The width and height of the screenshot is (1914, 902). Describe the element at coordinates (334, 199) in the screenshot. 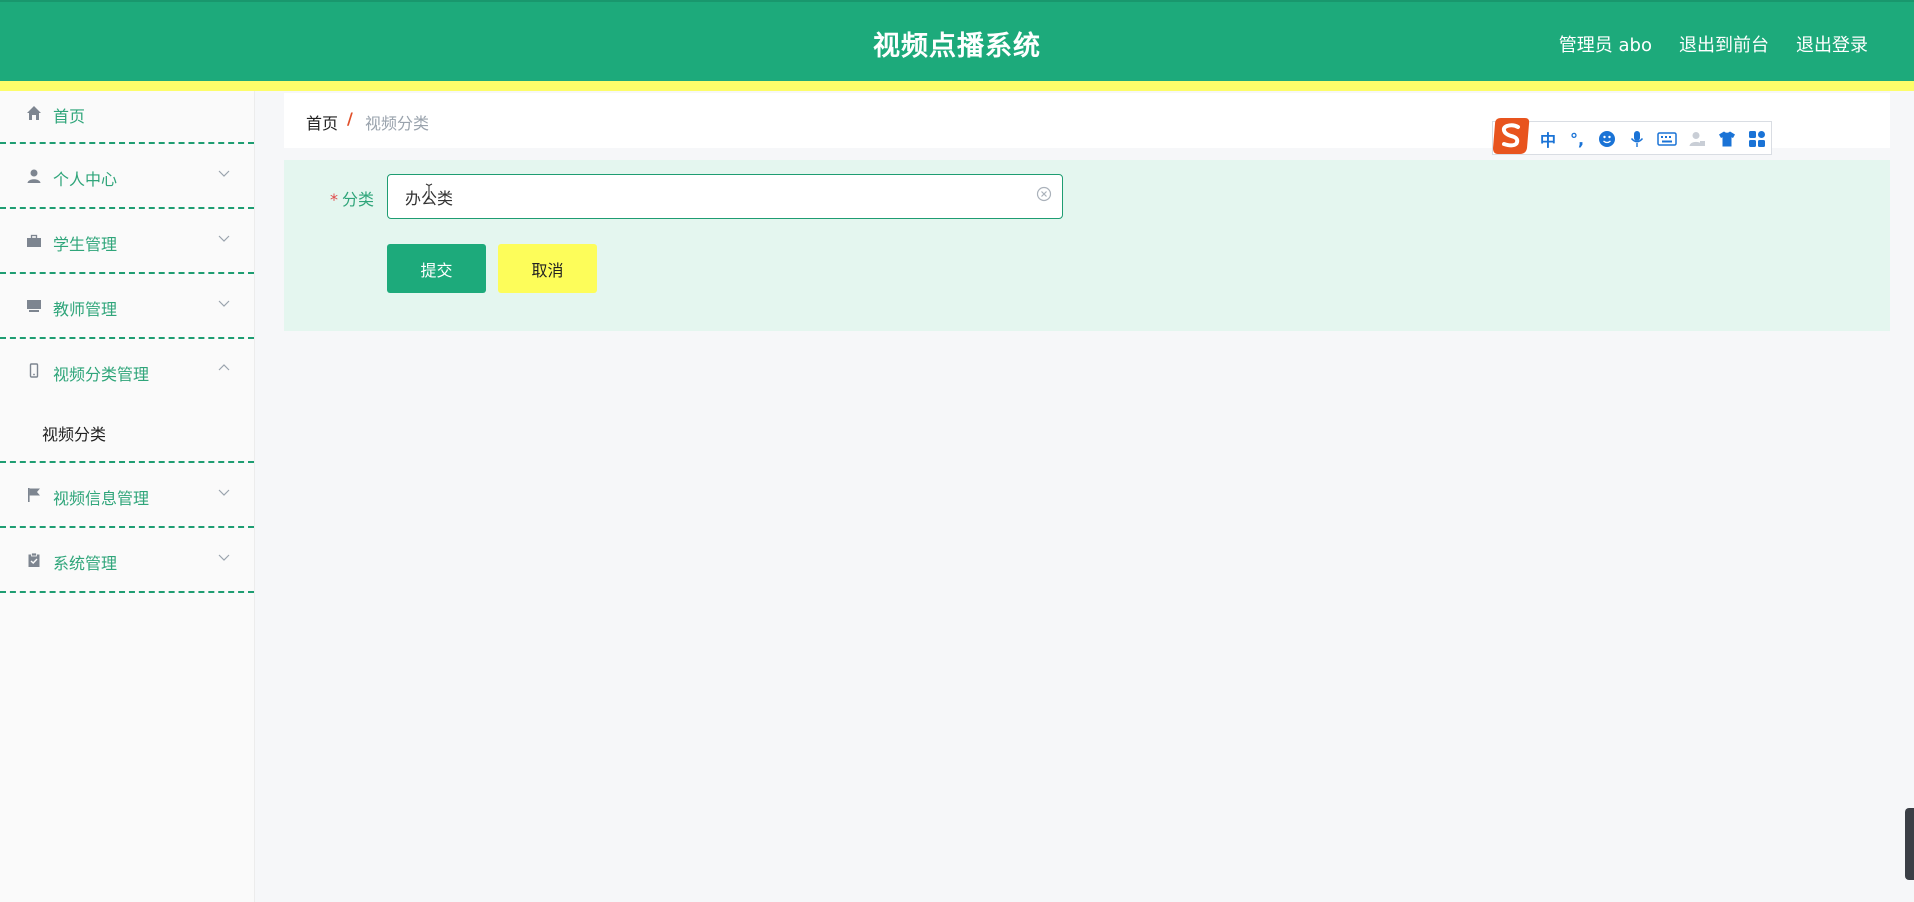

I see `required-mark: *` at that location.